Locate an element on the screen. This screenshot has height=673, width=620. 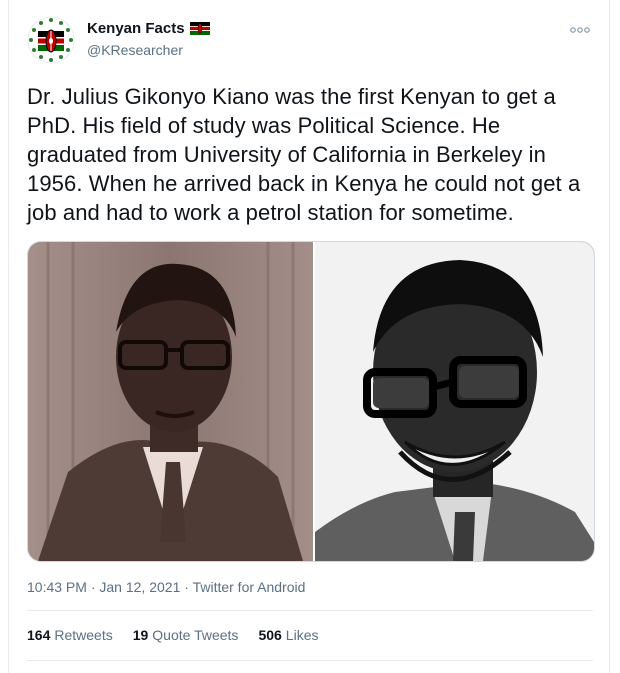
likes-stat: 506 Likes is located at coordinates (288, 635).